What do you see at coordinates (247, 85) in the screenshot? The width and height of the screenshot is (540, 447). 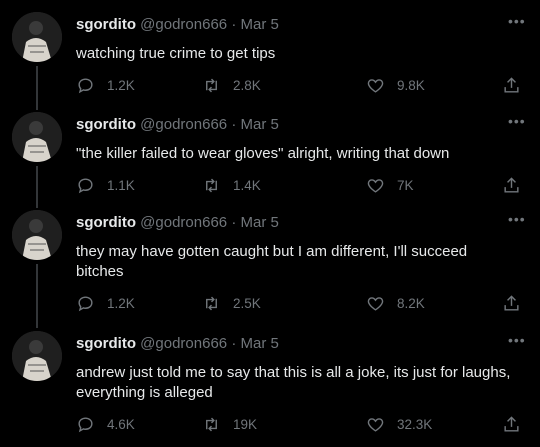 I see `retweet-count: 2.8K` at bounding box center [247, 85].